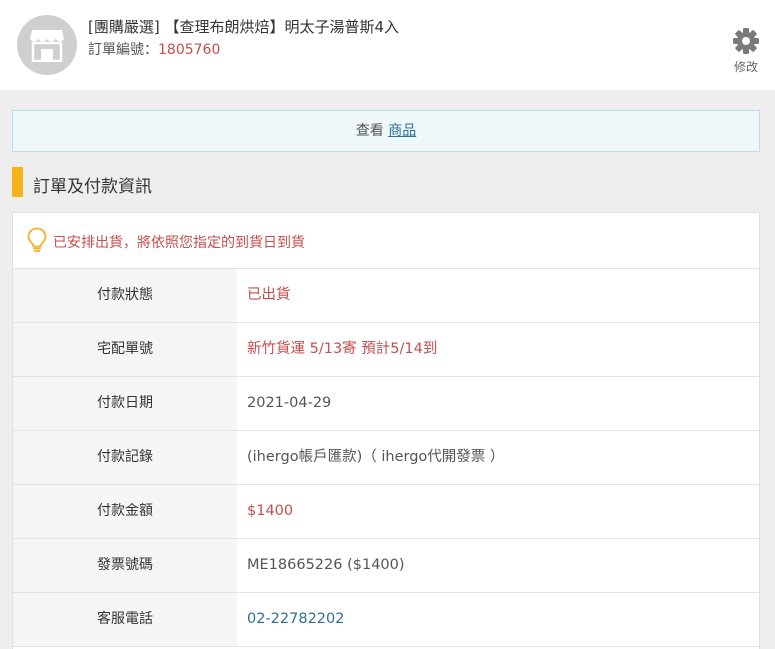 The image size is (775, 649). I want to click on row-value: 2021-04-29, so click(289, 403).